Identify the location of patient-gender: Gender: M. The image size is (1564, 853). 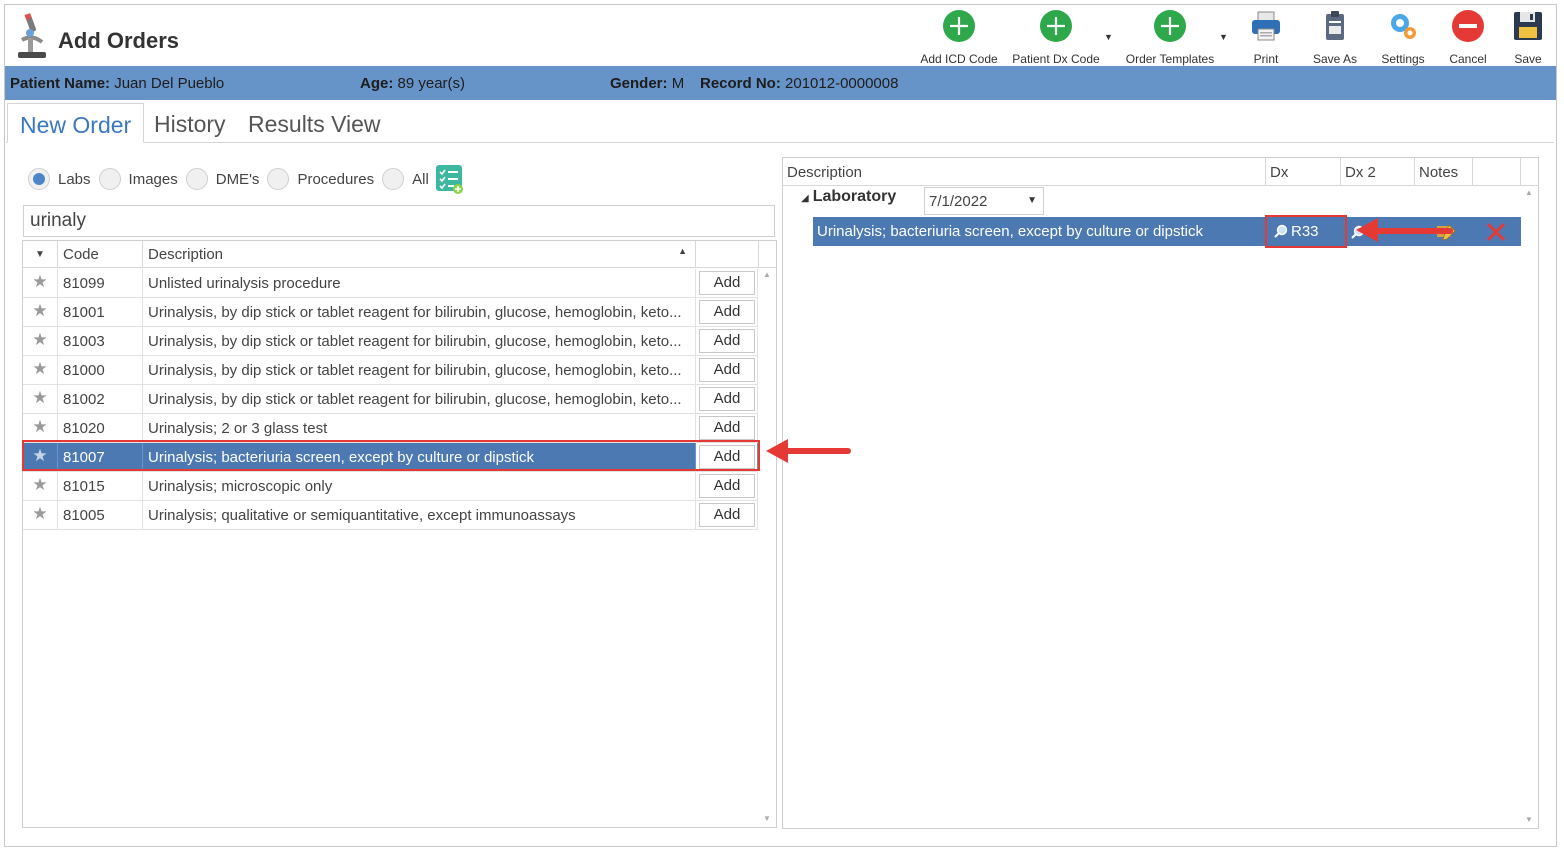
(647, 83).